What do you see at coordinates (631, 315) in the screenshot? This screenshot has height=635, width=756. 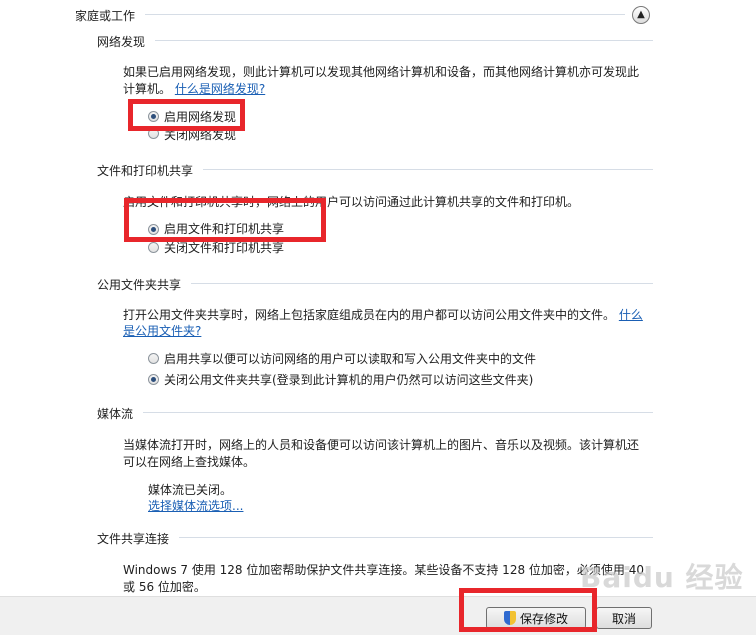 I see `public-folder-help-link-1: 什么` at bounding box center [631, 315].